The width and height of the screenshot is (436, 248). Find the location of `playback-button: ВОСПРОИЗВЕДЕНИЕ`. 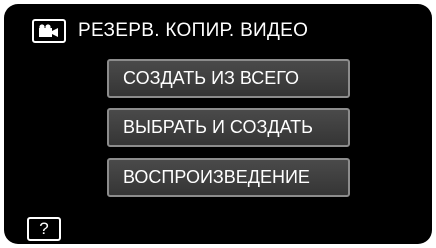

playback-button: ВОСПРОИЗВЕДЕНИЕ is located at coordinates (228, 177).